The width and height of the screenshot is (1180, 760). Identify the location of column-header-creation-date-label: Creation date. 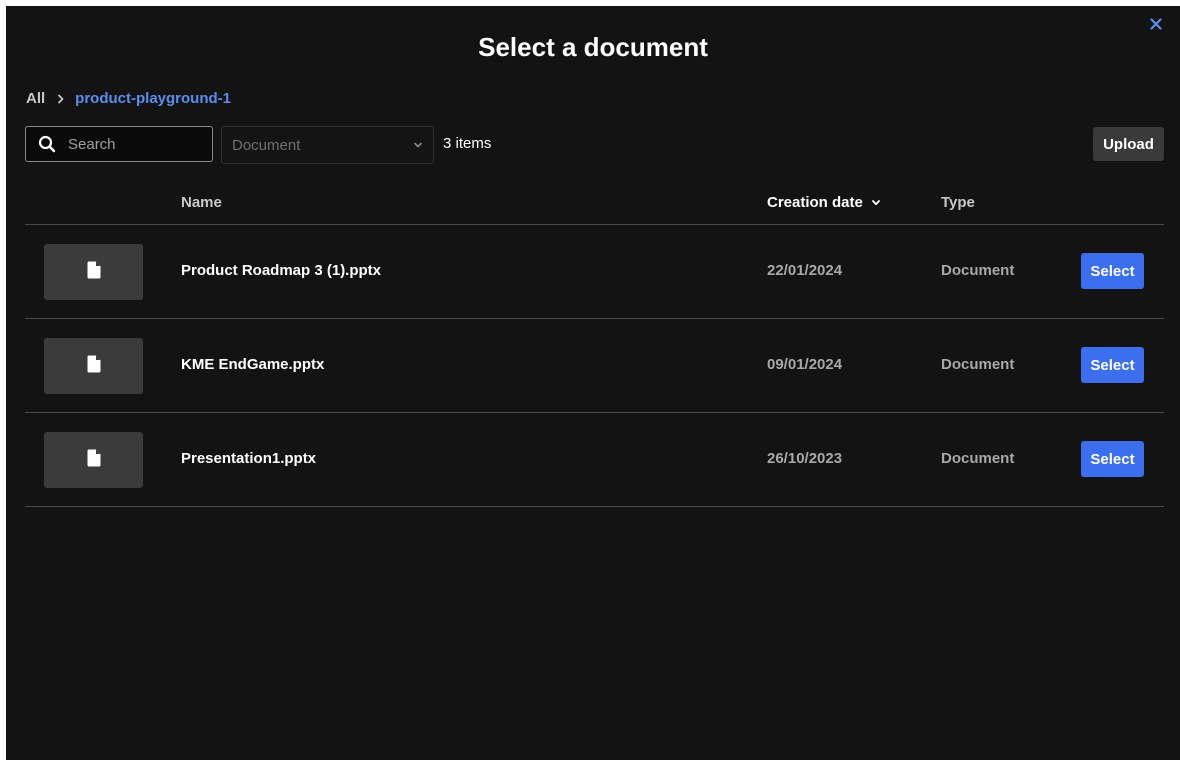
(815, 202).